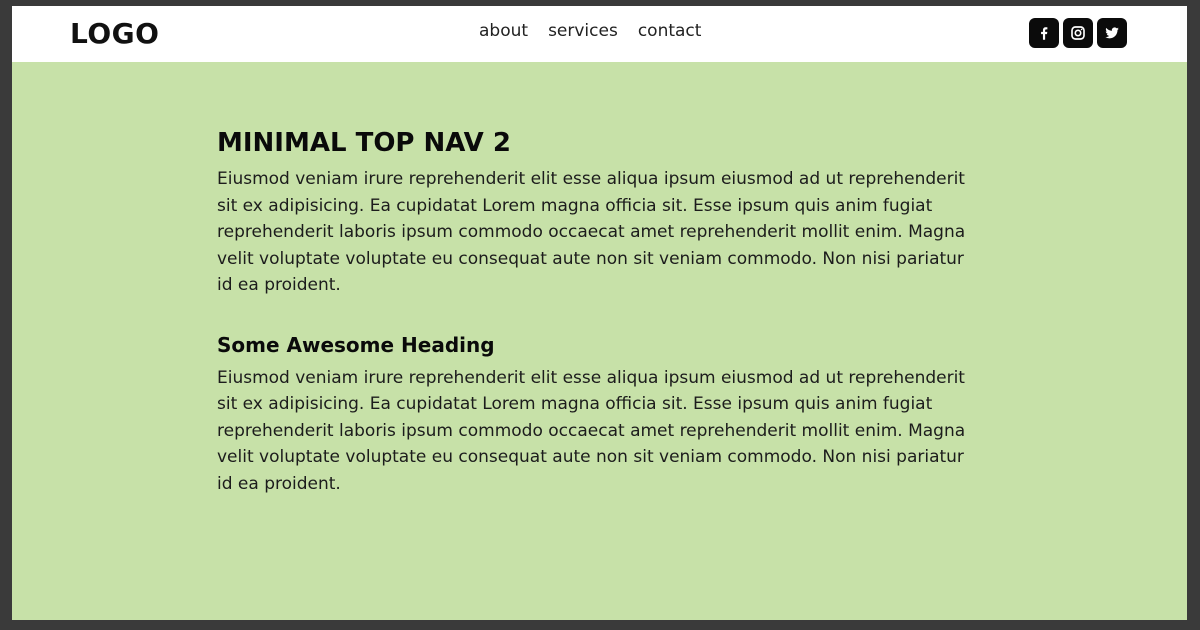  I want to click on facebook-icon, so click(1044, 33).